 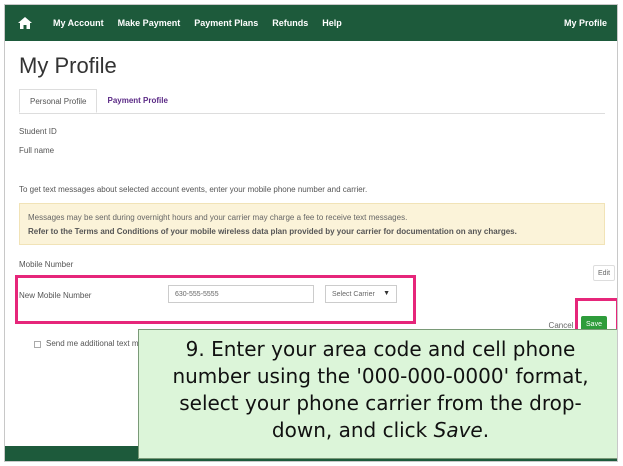 I want to click on nav-my-profile: My Profile, so click(x=585, y=23).